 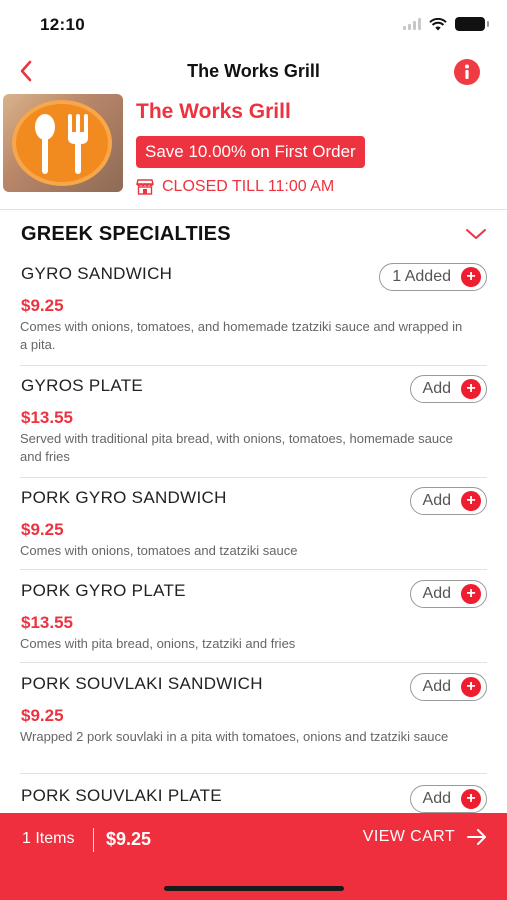 I want to click on category-toggle-button, so click(x=476, y=234).